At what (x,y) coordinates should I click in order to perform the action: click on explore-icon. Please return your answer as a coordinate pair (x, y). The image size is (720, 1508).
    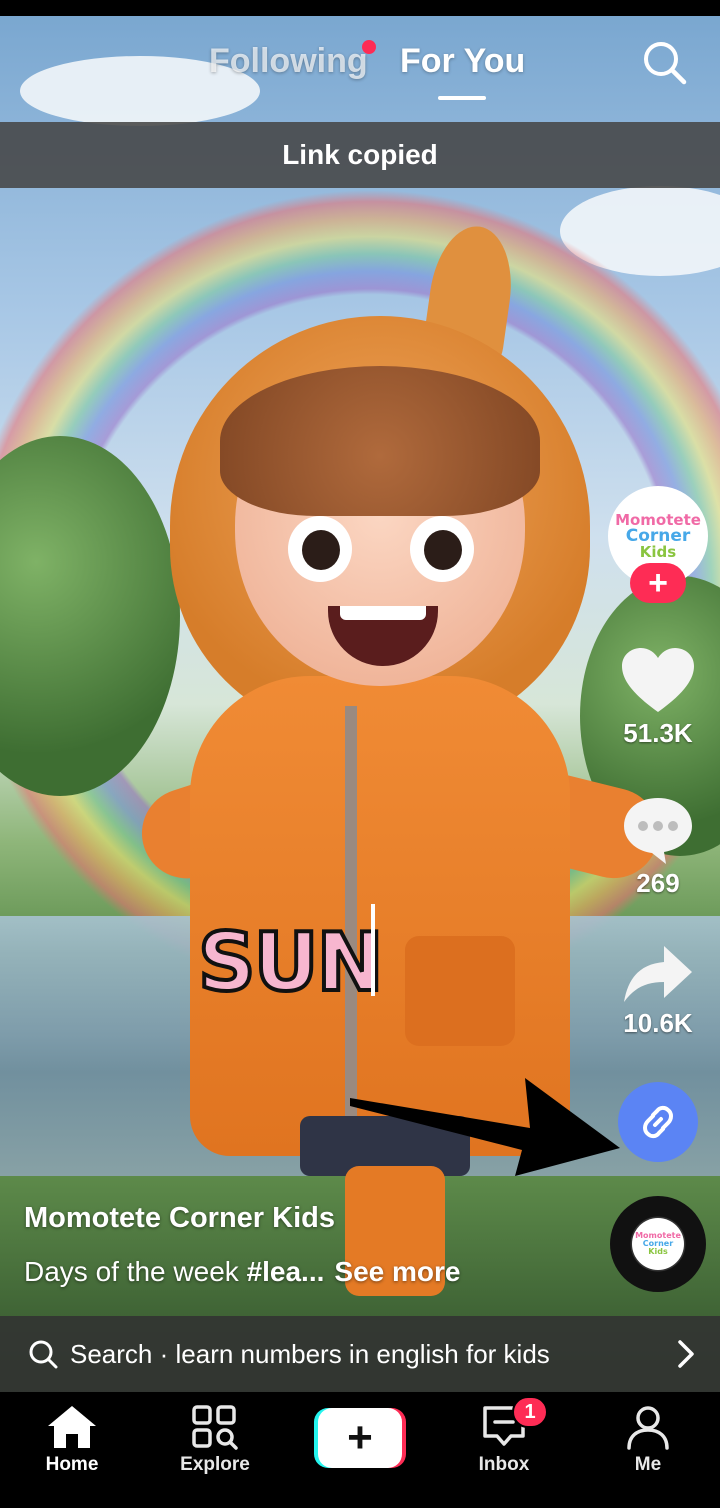
    Looking at the image, I should click on (215, 1427).